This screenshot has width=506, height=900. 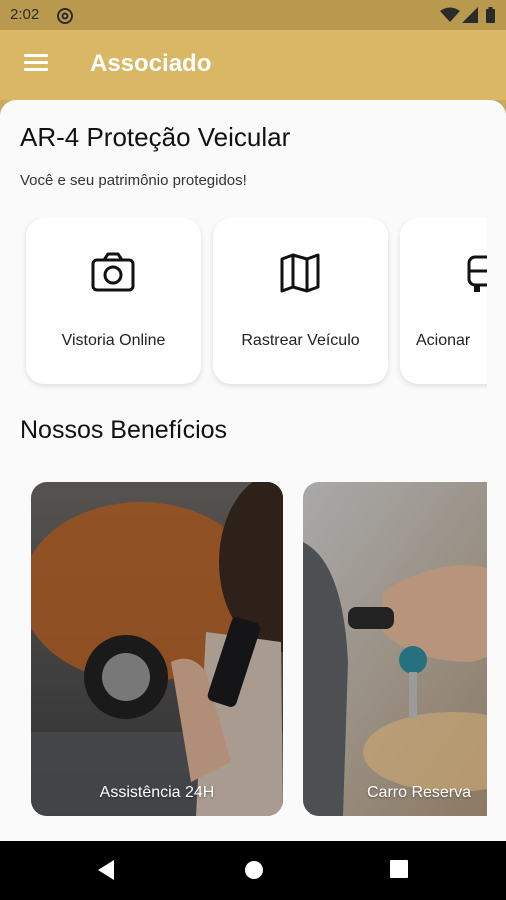 I want to click on home-icon, so click(x=254, y=870).